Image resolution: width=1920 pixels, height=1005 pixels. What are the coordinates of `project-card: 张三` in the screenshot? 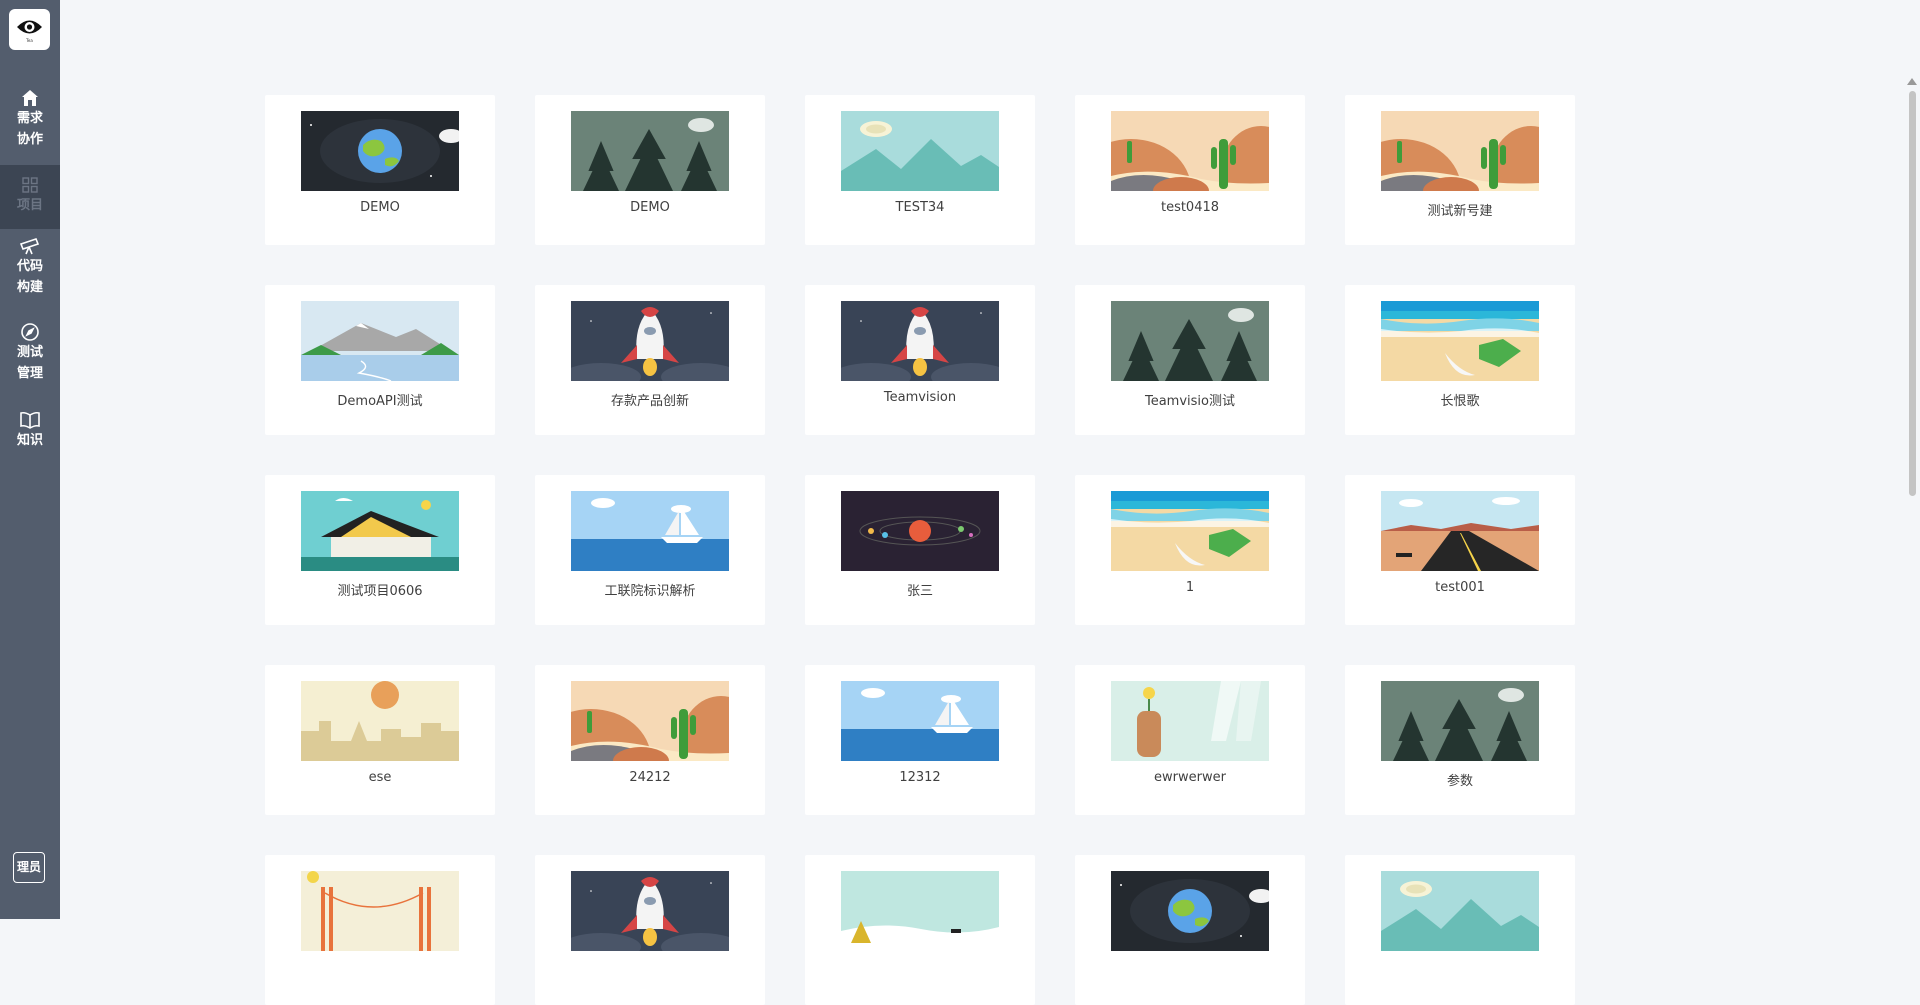 It's located at (920, 550).